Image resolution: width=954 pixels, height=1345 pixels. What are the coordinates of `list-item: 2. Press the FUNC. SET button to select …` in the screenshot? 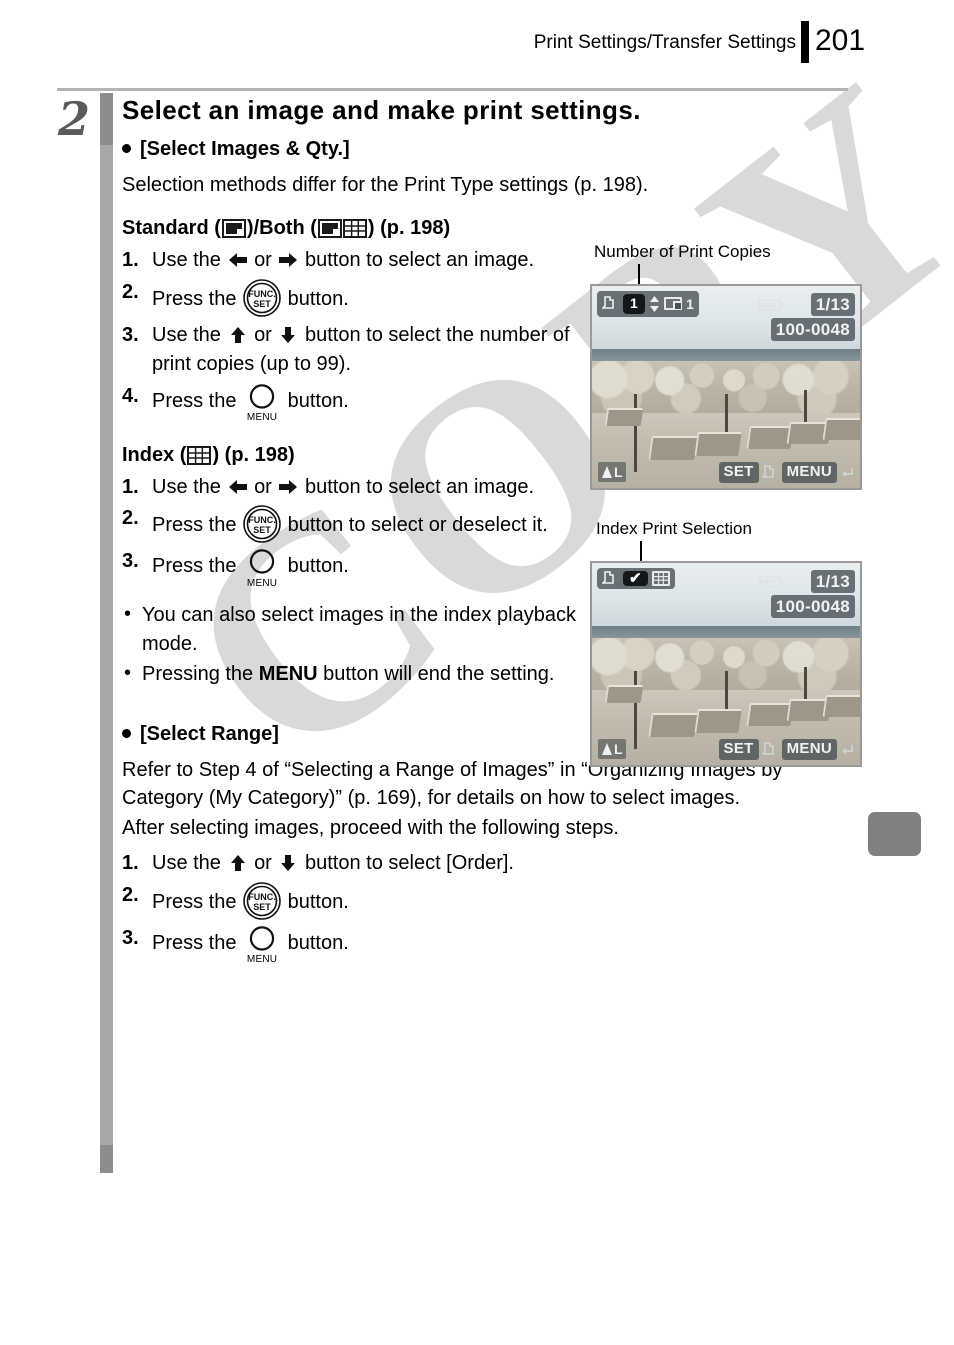 It's located at (357, 524).